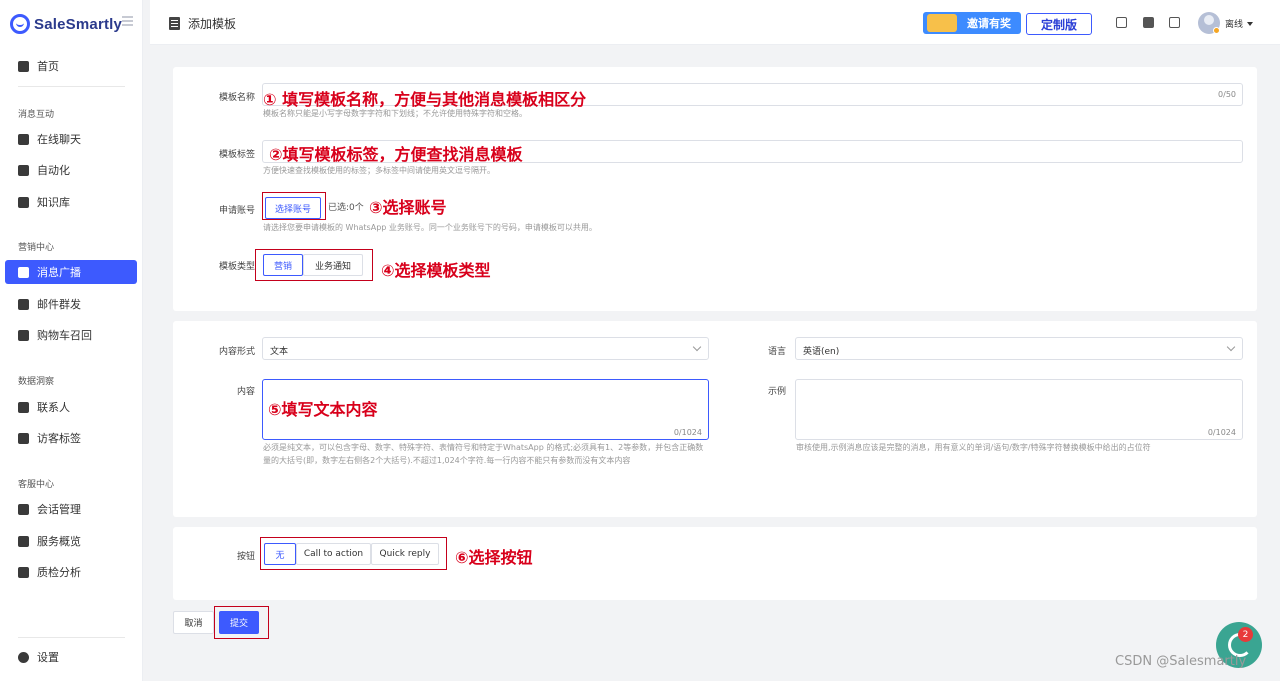 This screenshot has width=1280, height=681. Describe the element at coordinates (1174, 22) in the screenshot. I see `keyboard-icon` at that location.